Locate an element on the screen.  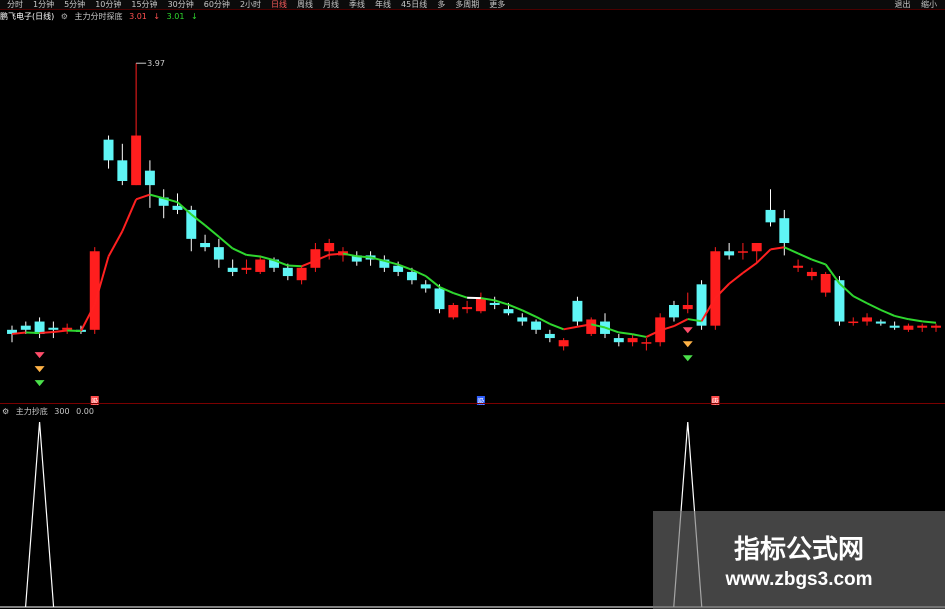
sub-indicator-value: 0.00 is located at coordinates (85, 411).